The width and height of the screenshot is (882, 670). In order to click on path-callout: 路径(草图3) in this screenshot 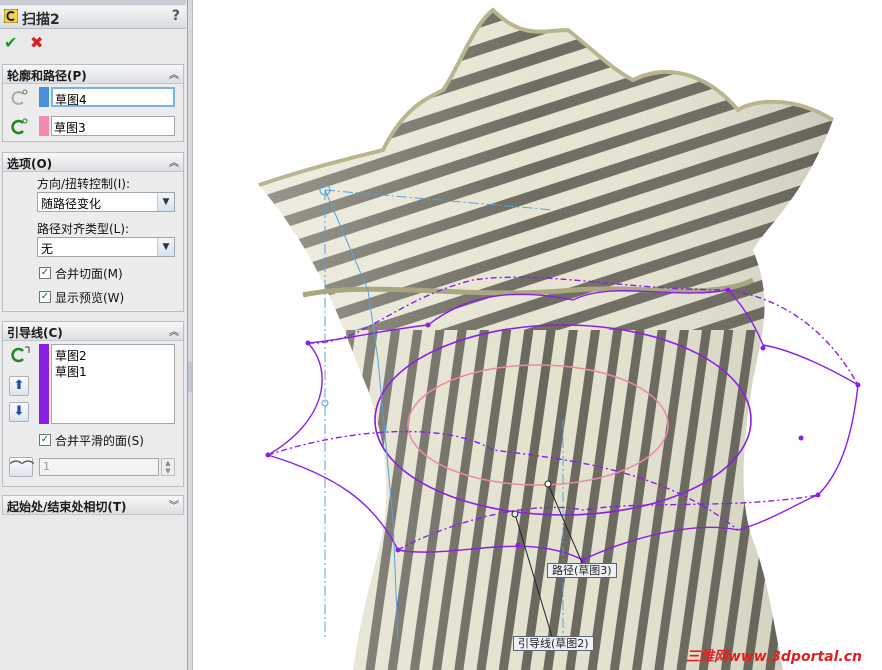, I will do `click(582, 570)`.